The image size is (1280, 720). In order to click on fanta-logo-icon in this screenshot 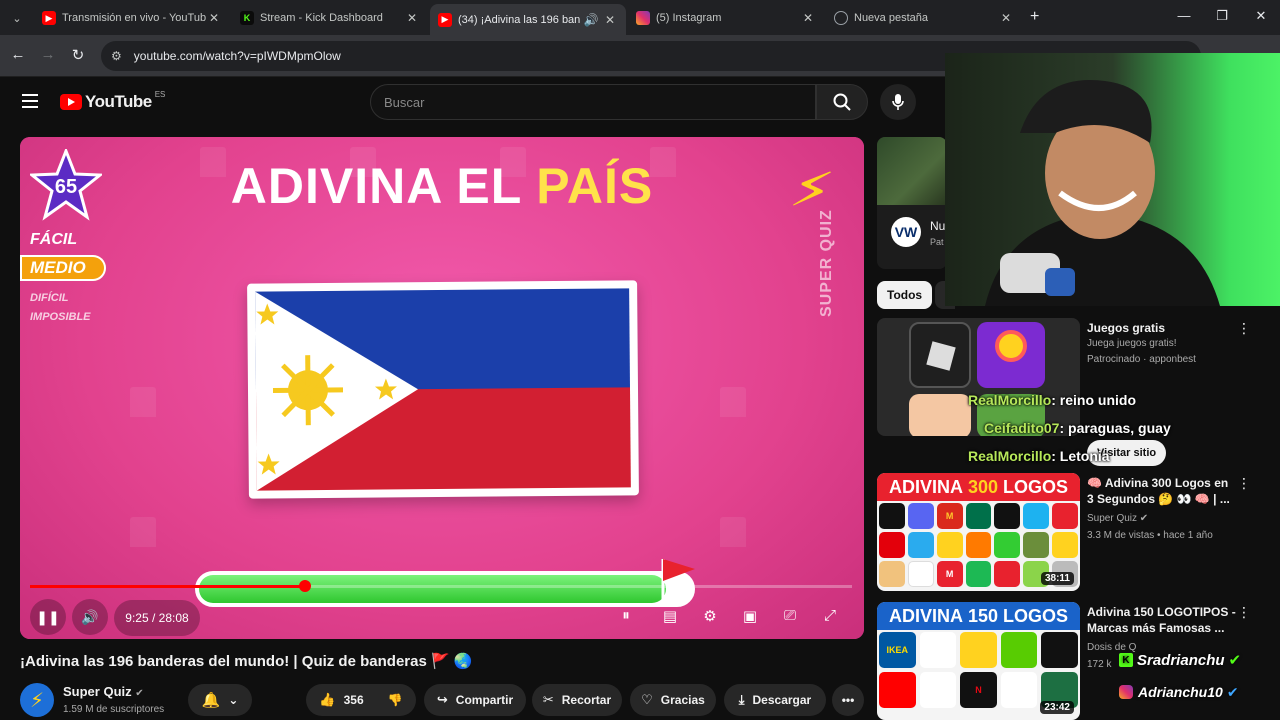, I will do `click(1065, 516)`.